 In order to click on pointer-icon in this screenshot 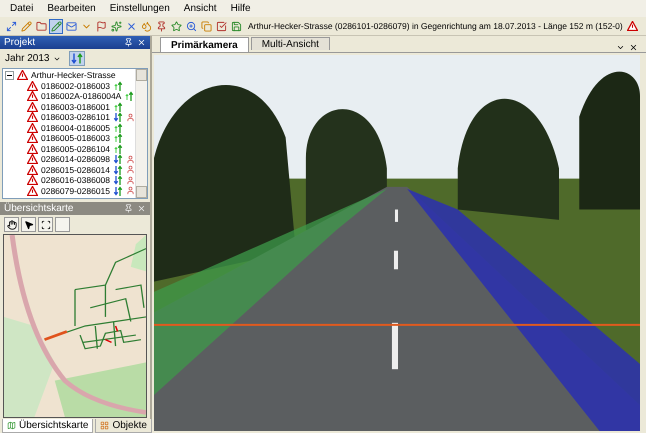, I will do `click(29, 225)`.